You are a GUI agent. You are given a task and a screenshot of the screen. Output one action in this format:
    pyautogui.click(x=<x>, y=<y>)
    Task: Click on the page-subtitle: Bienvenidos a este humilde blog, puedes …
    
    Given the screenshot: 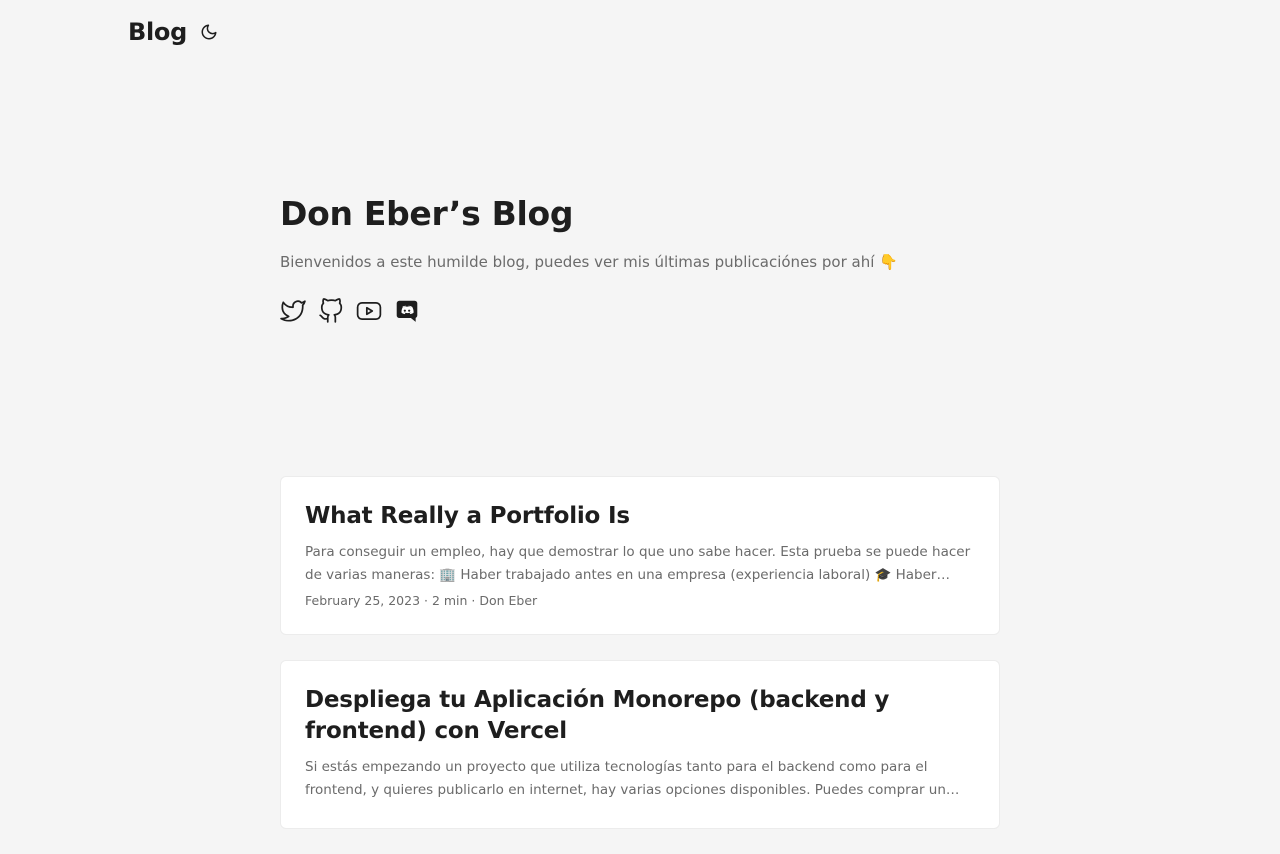 What is the action you would take?
    pyautogui.click(x=589, y=262)
    